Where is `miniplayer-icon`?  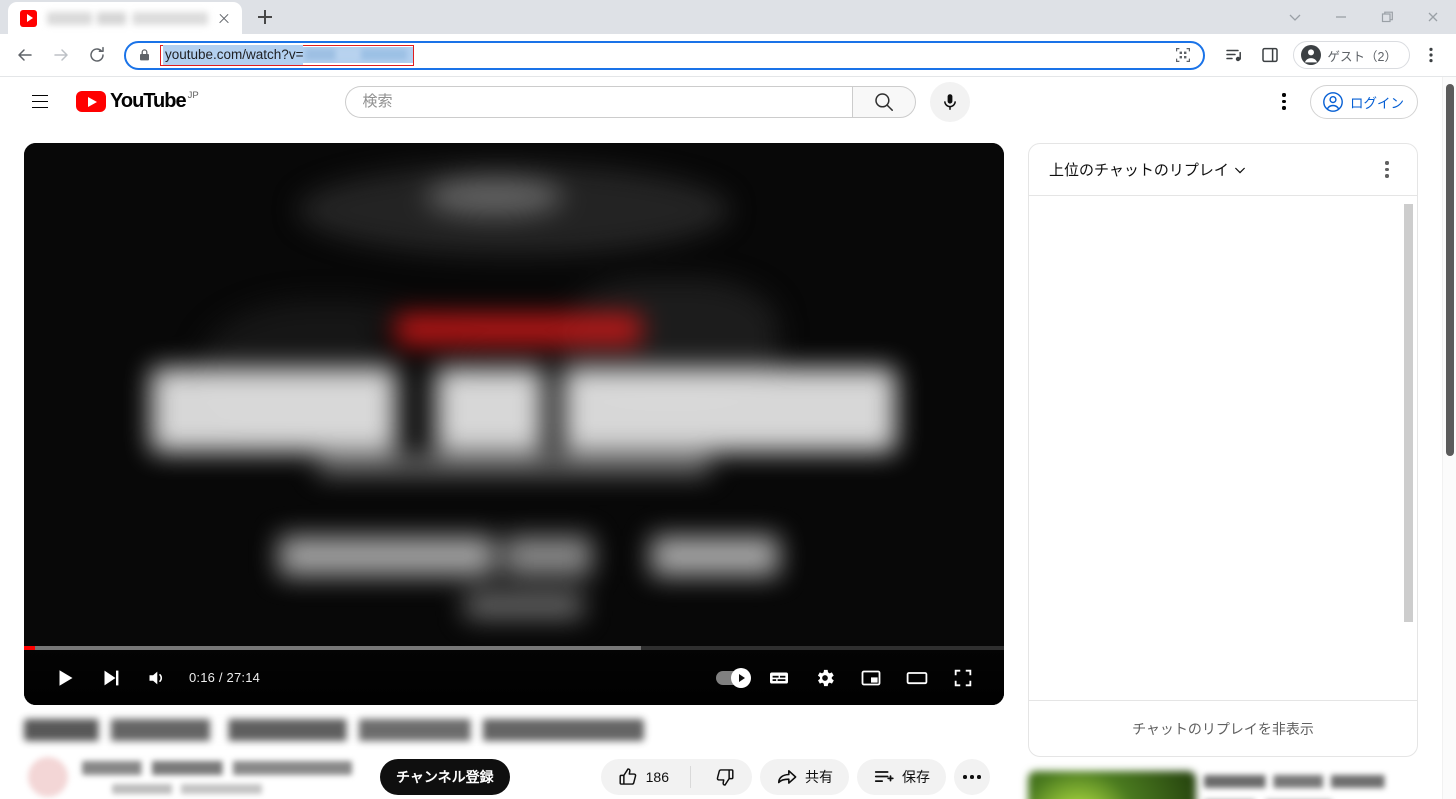
miniplayer-icon is located at coordinates (871, 678).